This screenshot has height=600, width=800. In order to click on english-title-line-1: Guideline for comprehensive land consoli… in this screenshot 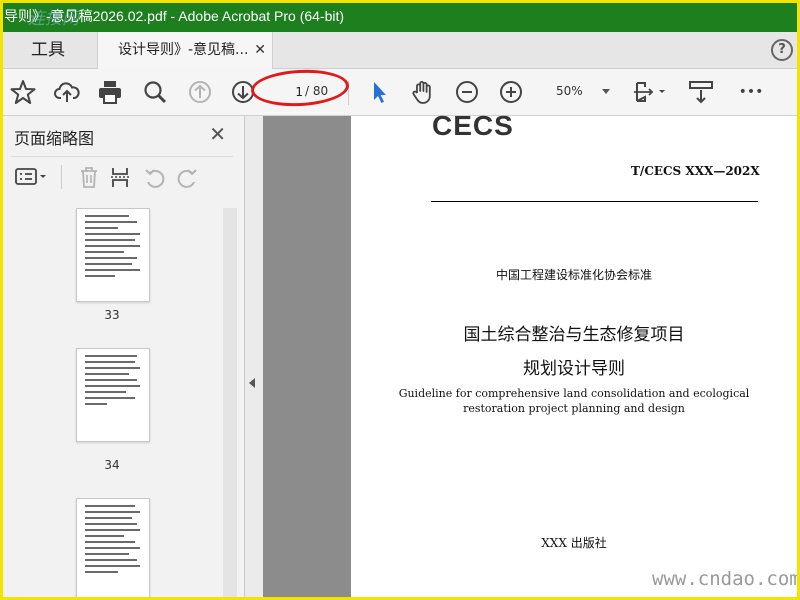, I will do `click(574, 393)`.